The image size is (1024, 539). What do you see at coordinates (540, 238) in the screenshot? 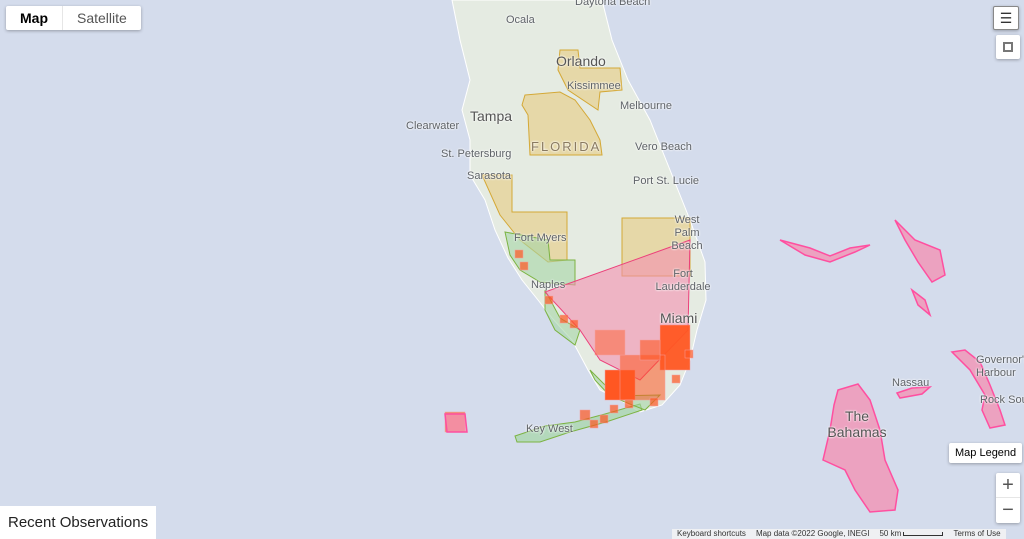
I see `label-fort-myers: Fort Myers` at bounding box center [540, 238].